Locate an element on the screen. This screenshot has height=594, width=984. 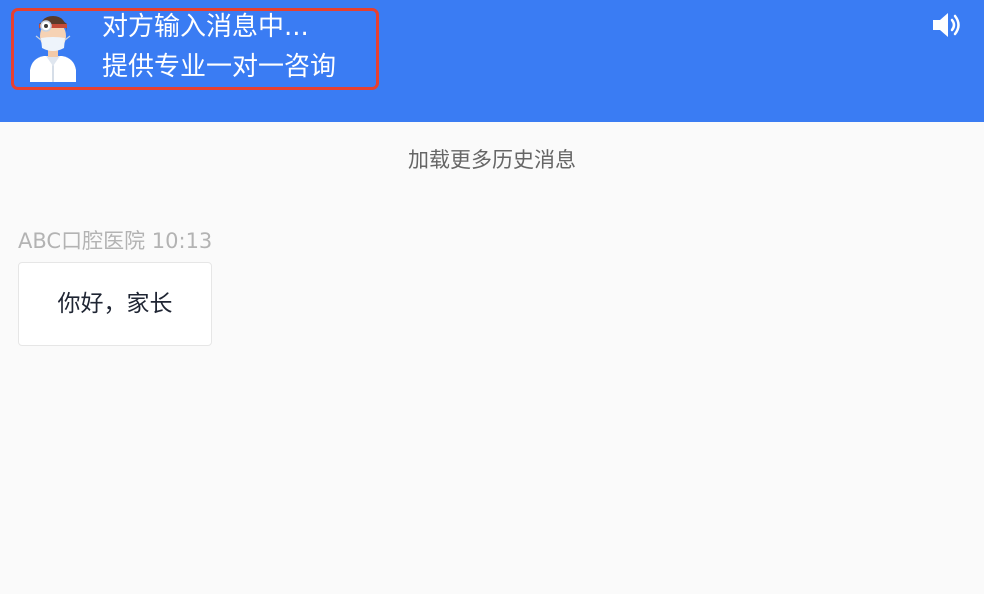
service-subtitle: 提供专业一对一咨询 is located at coordinates (219, 67).